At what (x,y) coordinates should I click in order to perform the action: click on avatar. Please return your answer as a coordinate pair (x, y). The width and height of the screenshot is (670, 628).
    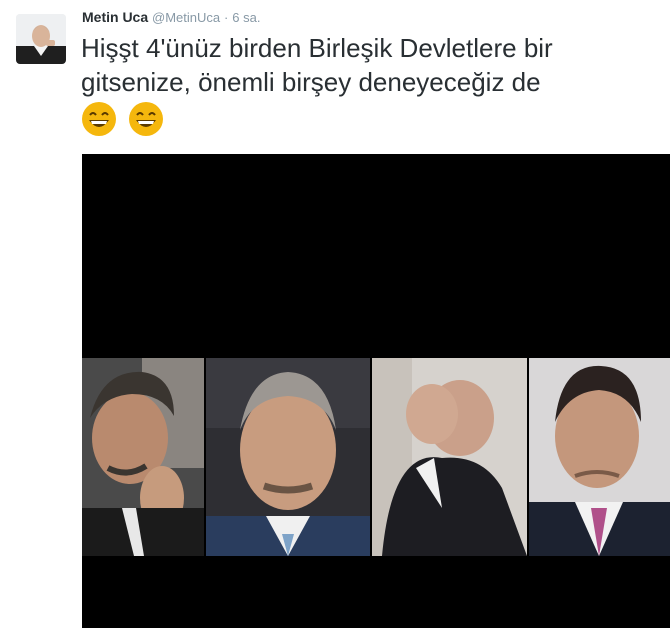
    Looking at the image, I should click on (41, 39).